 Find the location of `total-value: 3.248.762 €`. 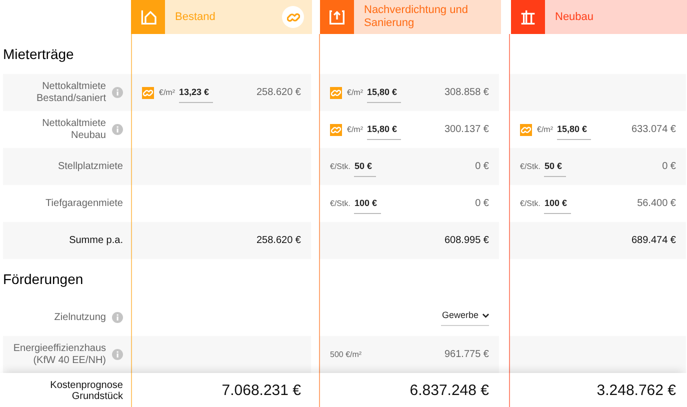

total-value: 3.248.762 € is located at coordinates (636, 390).